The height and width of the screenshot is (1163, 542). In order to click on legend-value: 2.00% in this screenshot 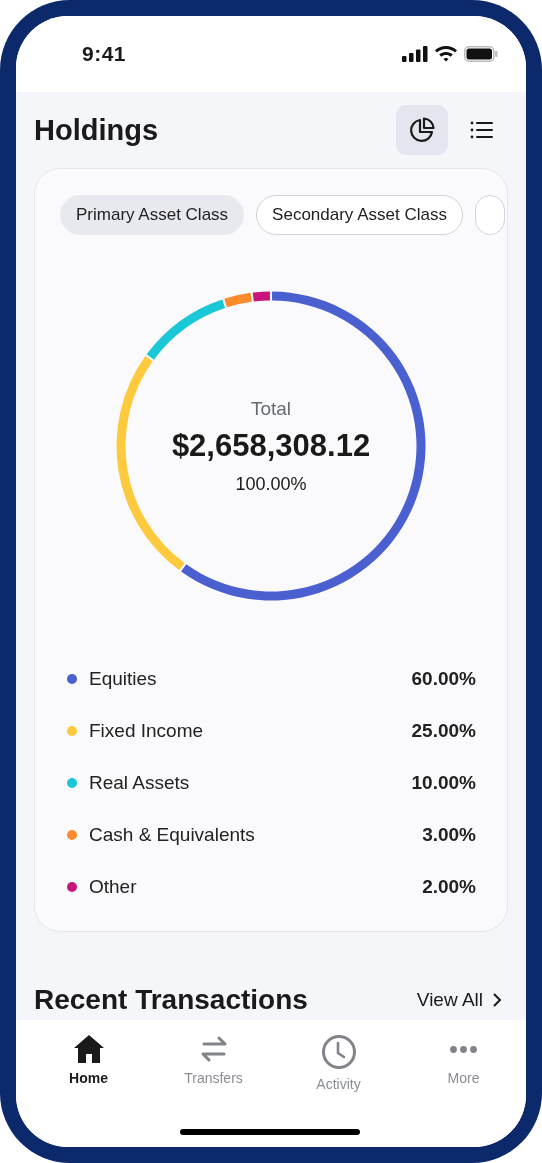, I will do `click(449, 887)`.